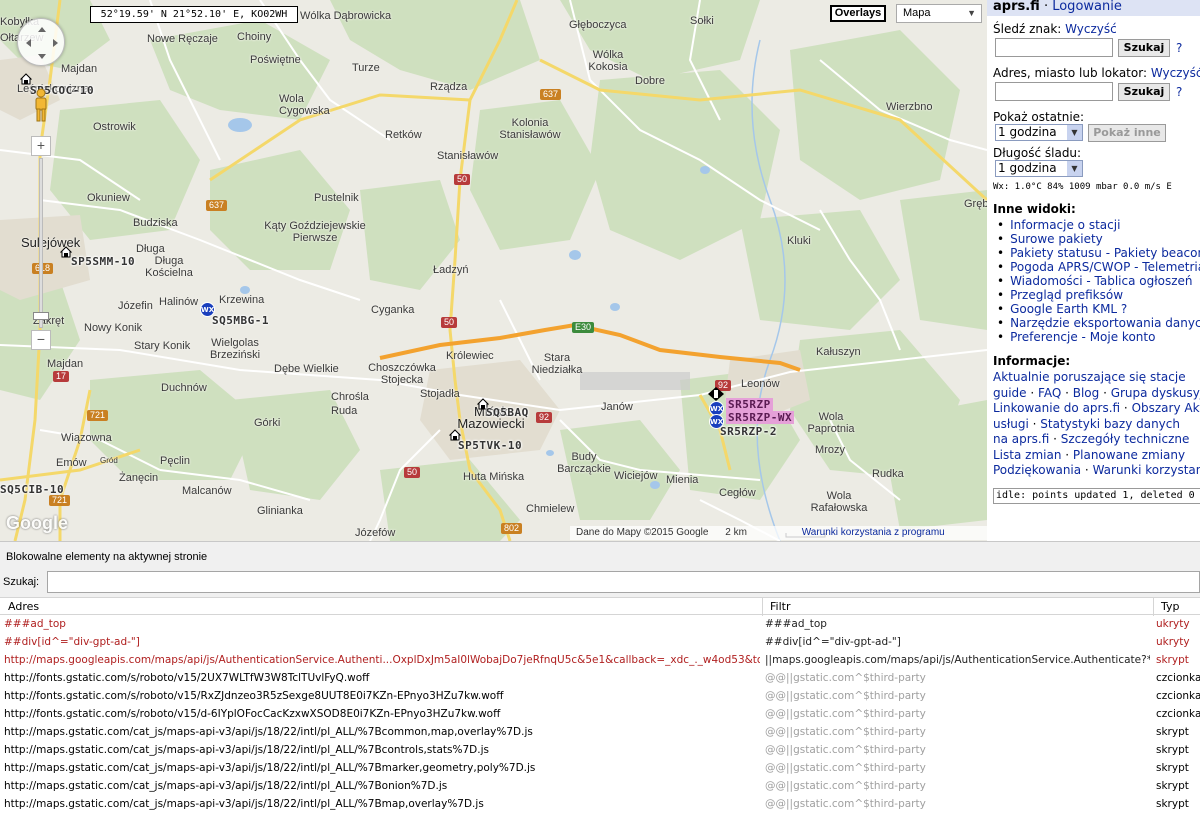 The image size is (1200, 813). Describe the element at coordinates (1027, 29) in the screenshot. I see `track-label: Śledź znak:` at that location.